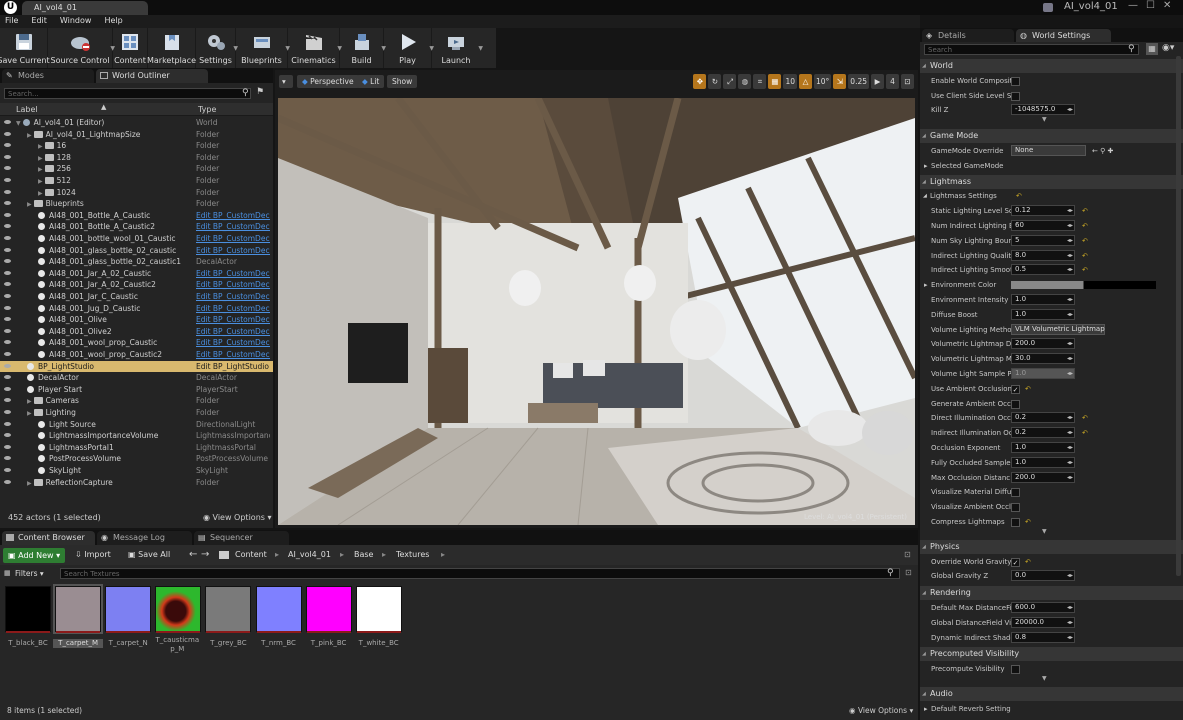 This screenshot has width=1183, height=720. What do you see at coordinates (907, 81) in the screenshot?
I see `maximize-viewport-icon: ⊡` at bounding box center [907, 81].